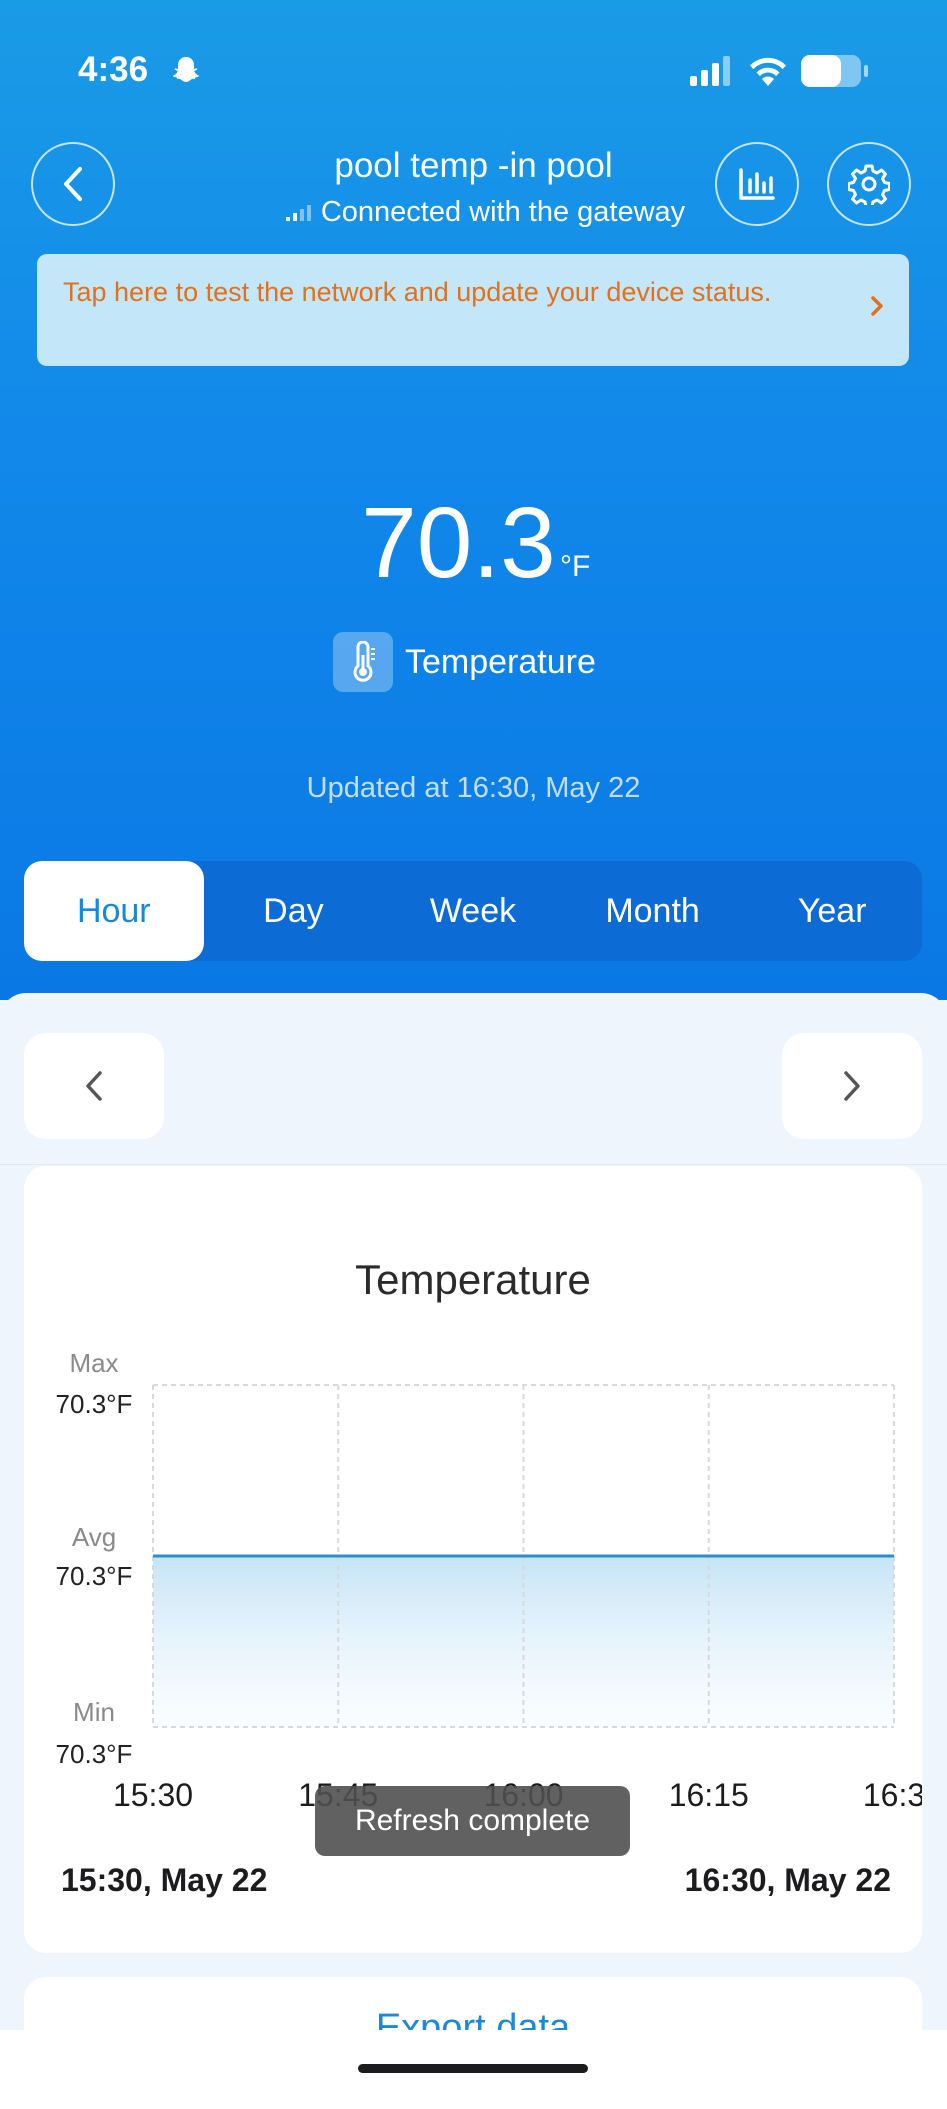 The width and height of the screenshot is (947, 2109). I want to click on tab-month: Month, so click(653, 911).